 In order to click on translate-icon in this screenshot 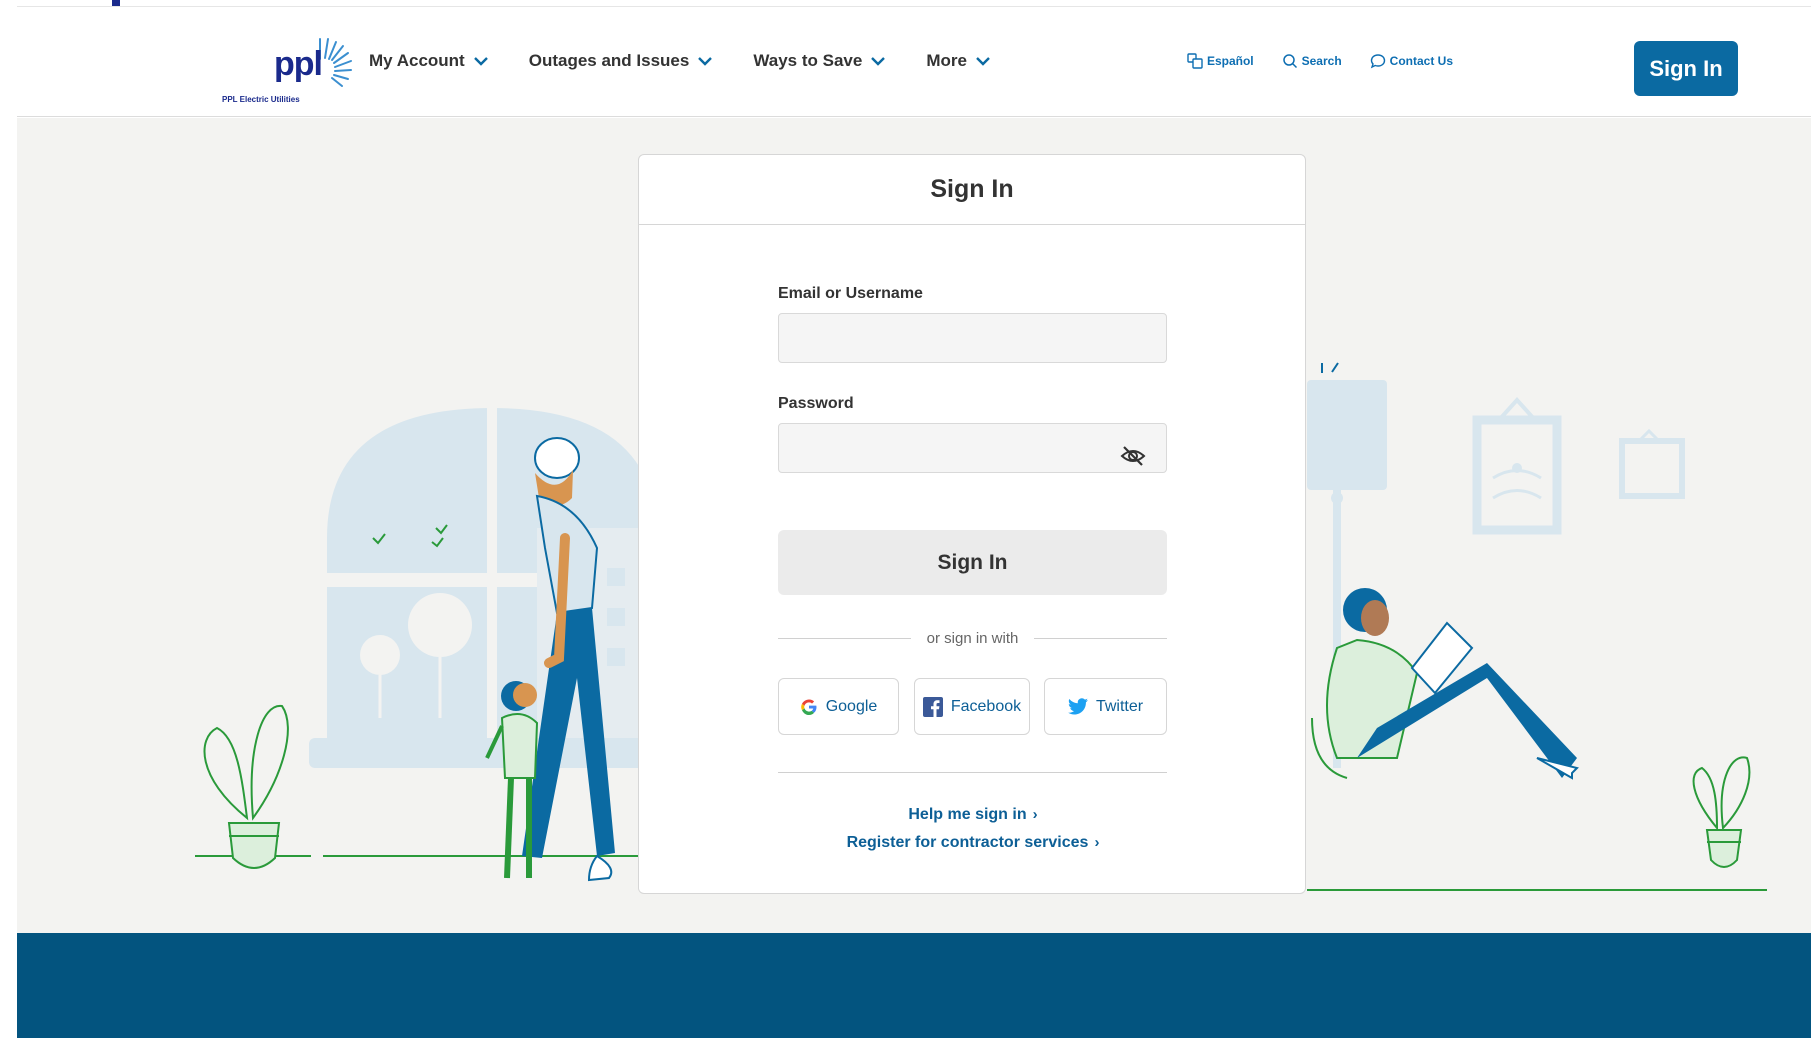, I will do `click(1195, 61)`.